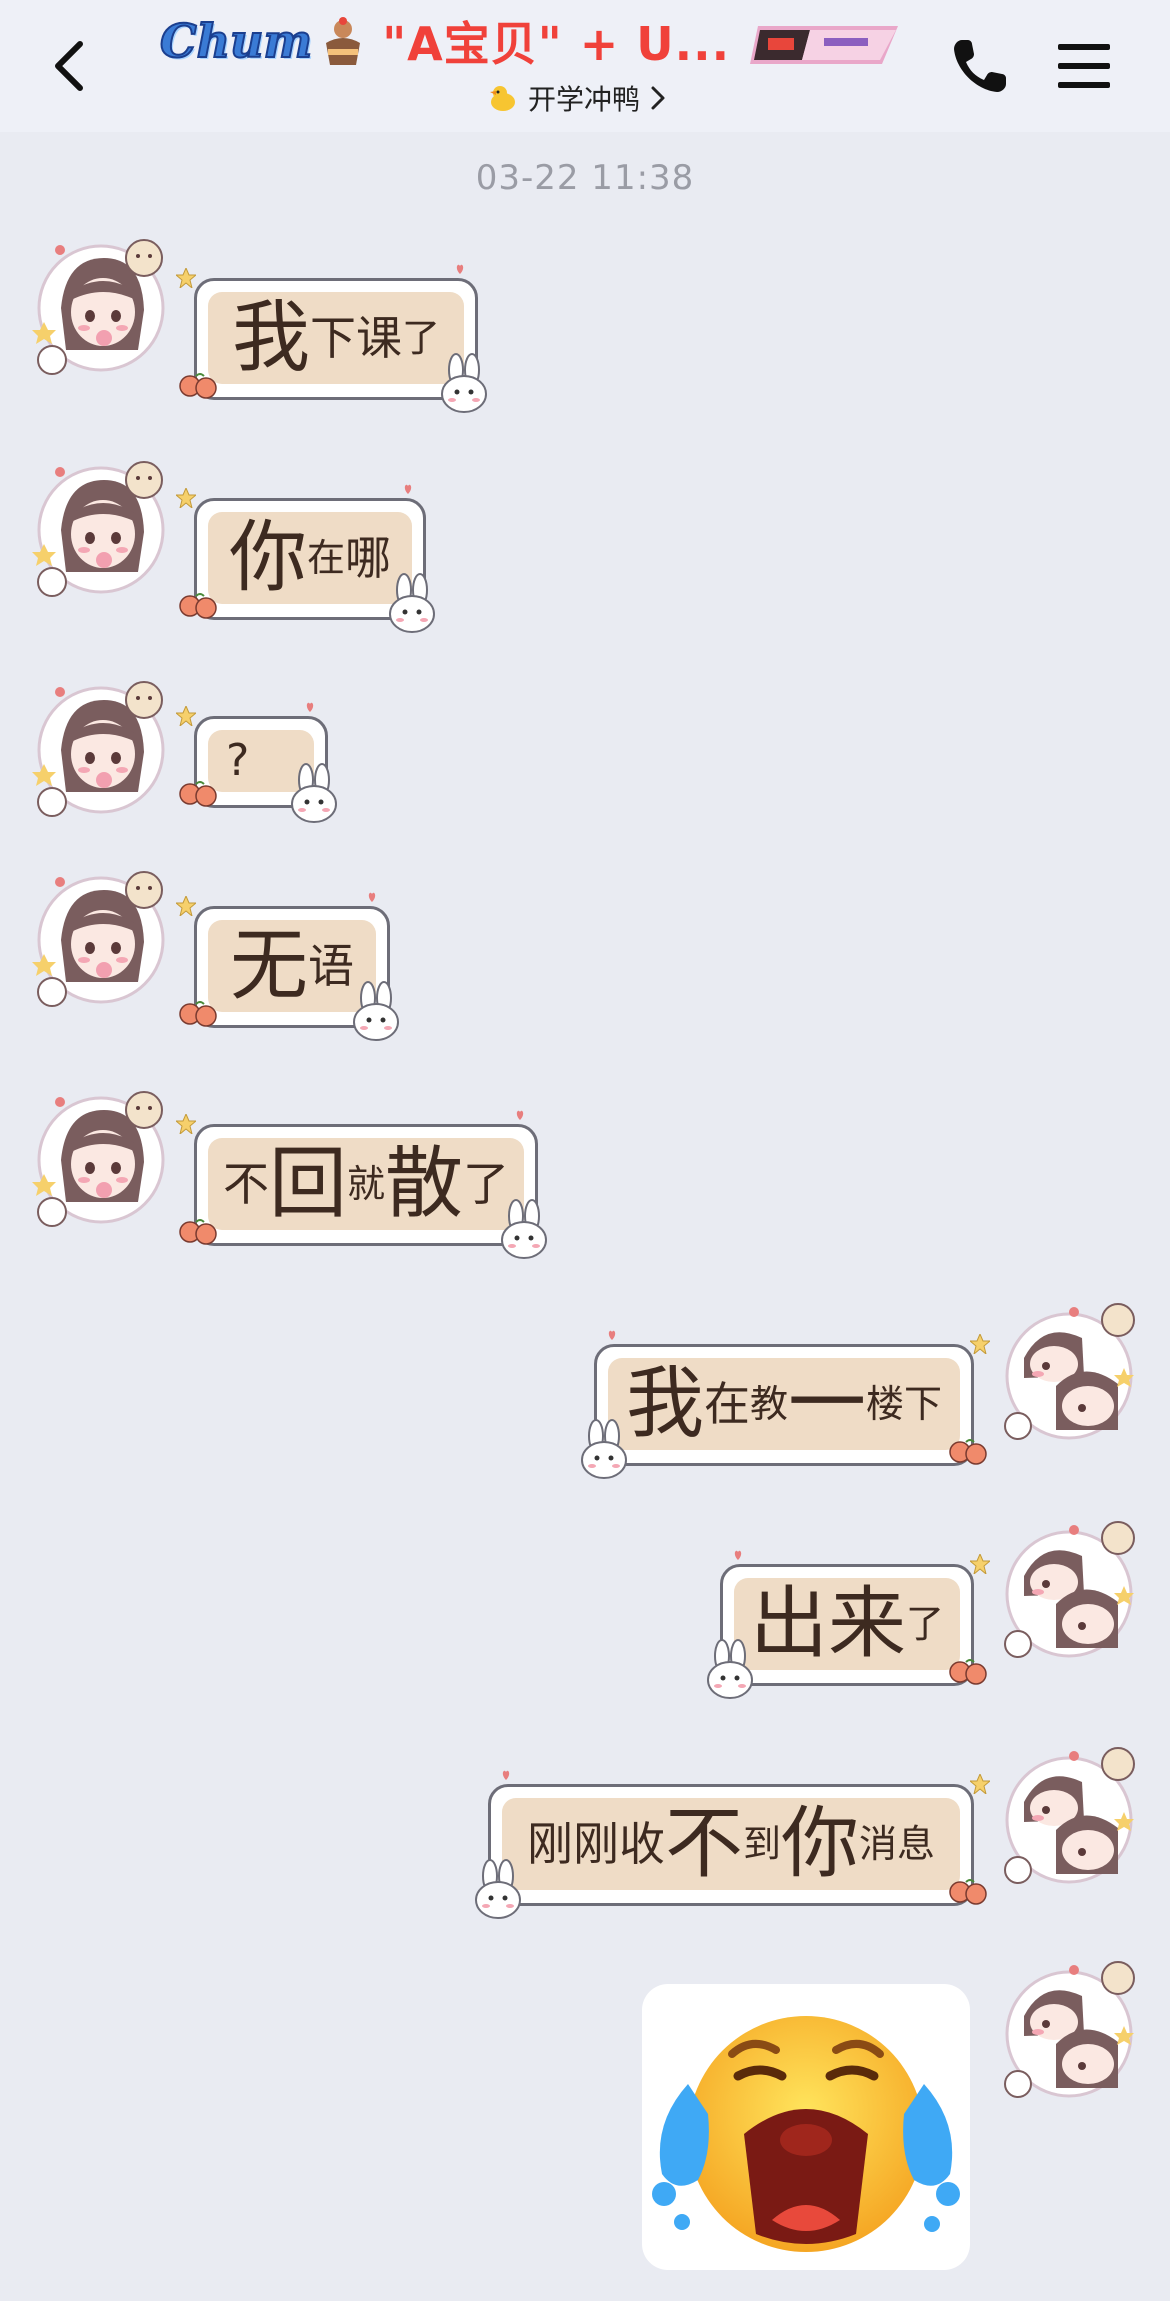 The image size is (1170, 2301). I want to click on bubble-text: 不 回 就 散 了, so click(366, 1184).